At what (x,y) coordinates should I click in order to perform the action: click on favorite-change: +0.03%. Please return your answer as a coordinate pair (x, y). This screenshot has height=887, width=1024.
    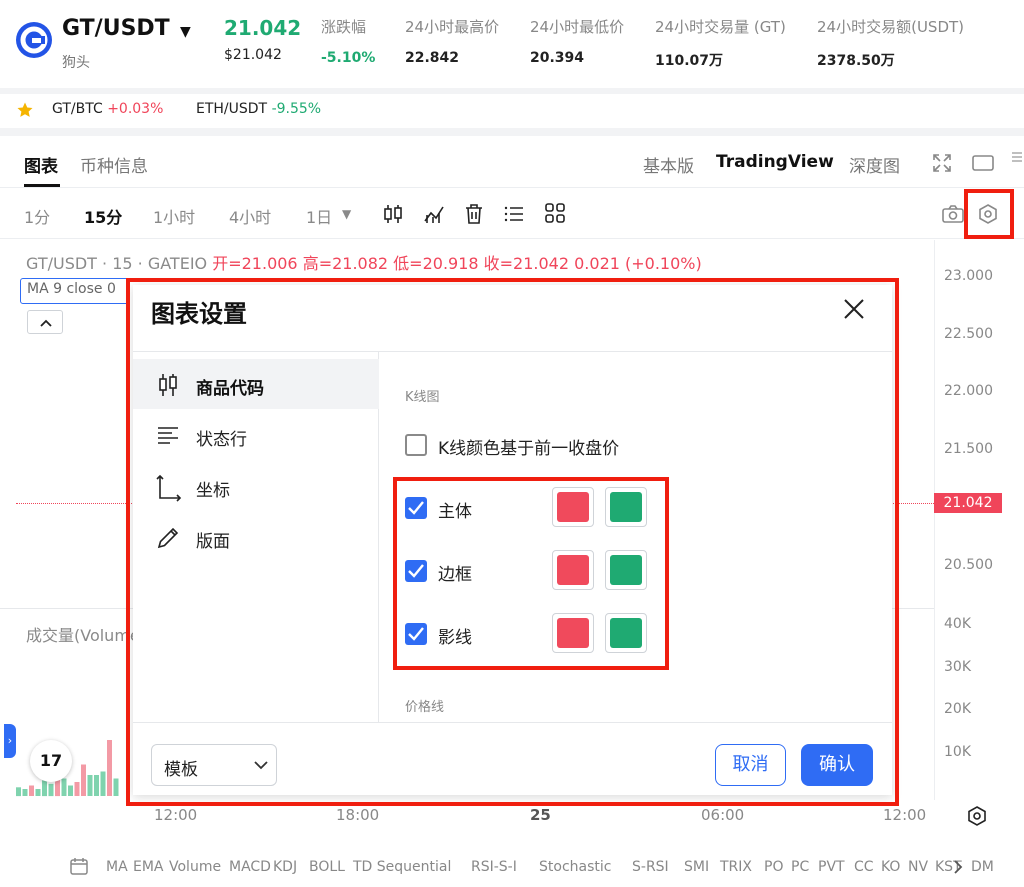
    Looking at the image, I should click on (135, 109).